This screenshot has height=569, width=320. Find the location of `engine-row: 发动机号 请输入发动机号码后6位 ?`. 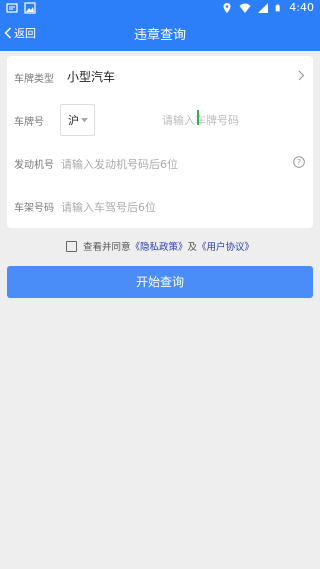

engine-row: 发动机号 请输入发动机号码后6位 ? is located at coordinates (160, 163).